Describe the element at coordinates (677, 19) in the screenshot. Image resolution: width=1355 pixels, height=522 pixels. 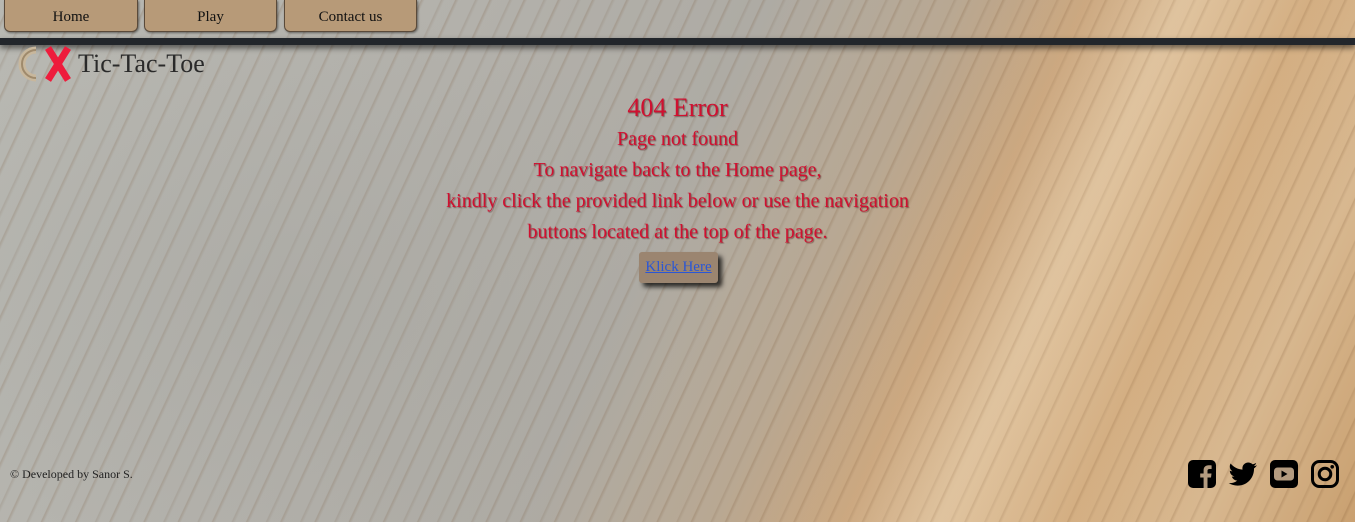
I see `top-nav: Home Play Contact us` at that location.